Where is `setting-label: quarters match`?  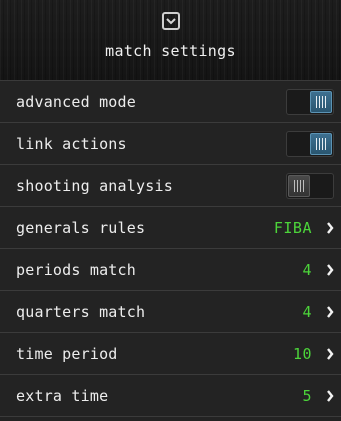 setting-label: quarters match is located at coordinates (81, 311).